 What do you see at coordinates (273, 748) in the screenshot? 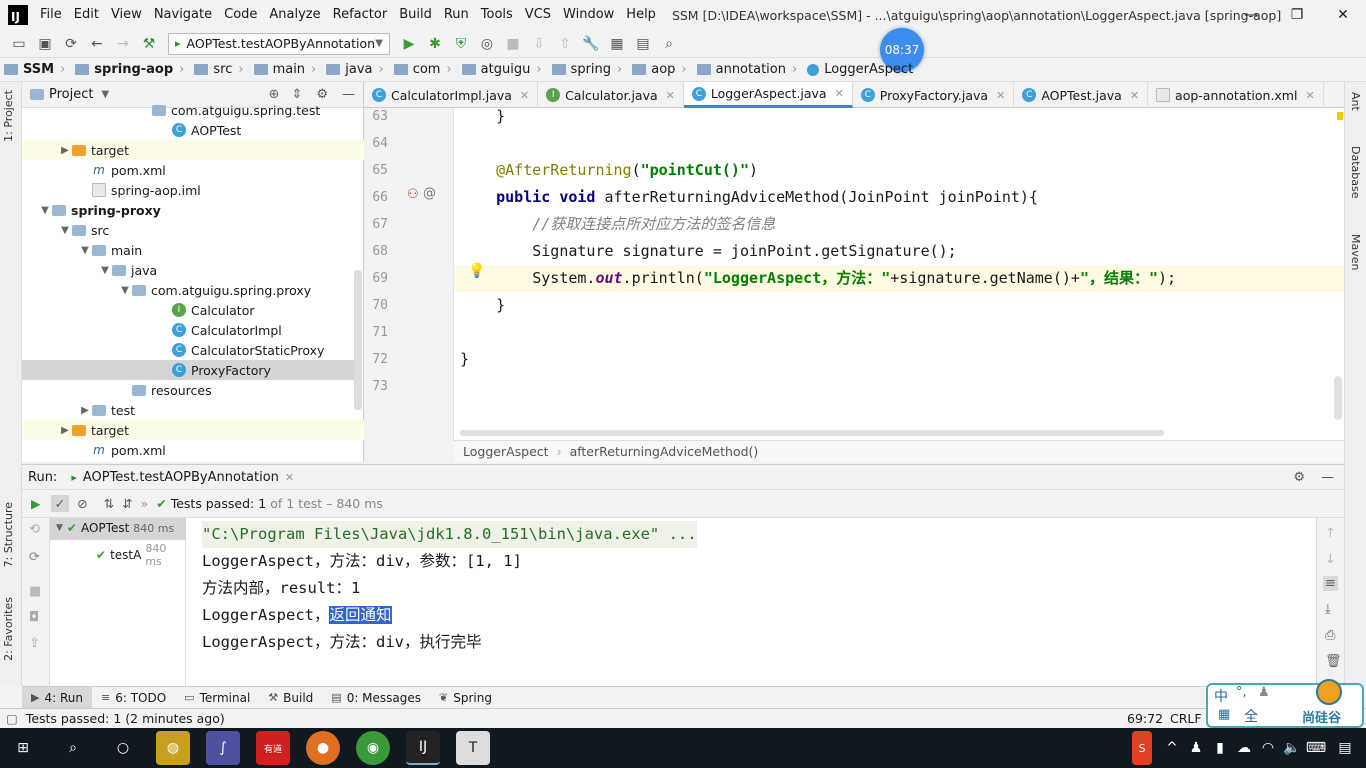
I see `youdao-icon: 有道` at bounding box center [273, 748].